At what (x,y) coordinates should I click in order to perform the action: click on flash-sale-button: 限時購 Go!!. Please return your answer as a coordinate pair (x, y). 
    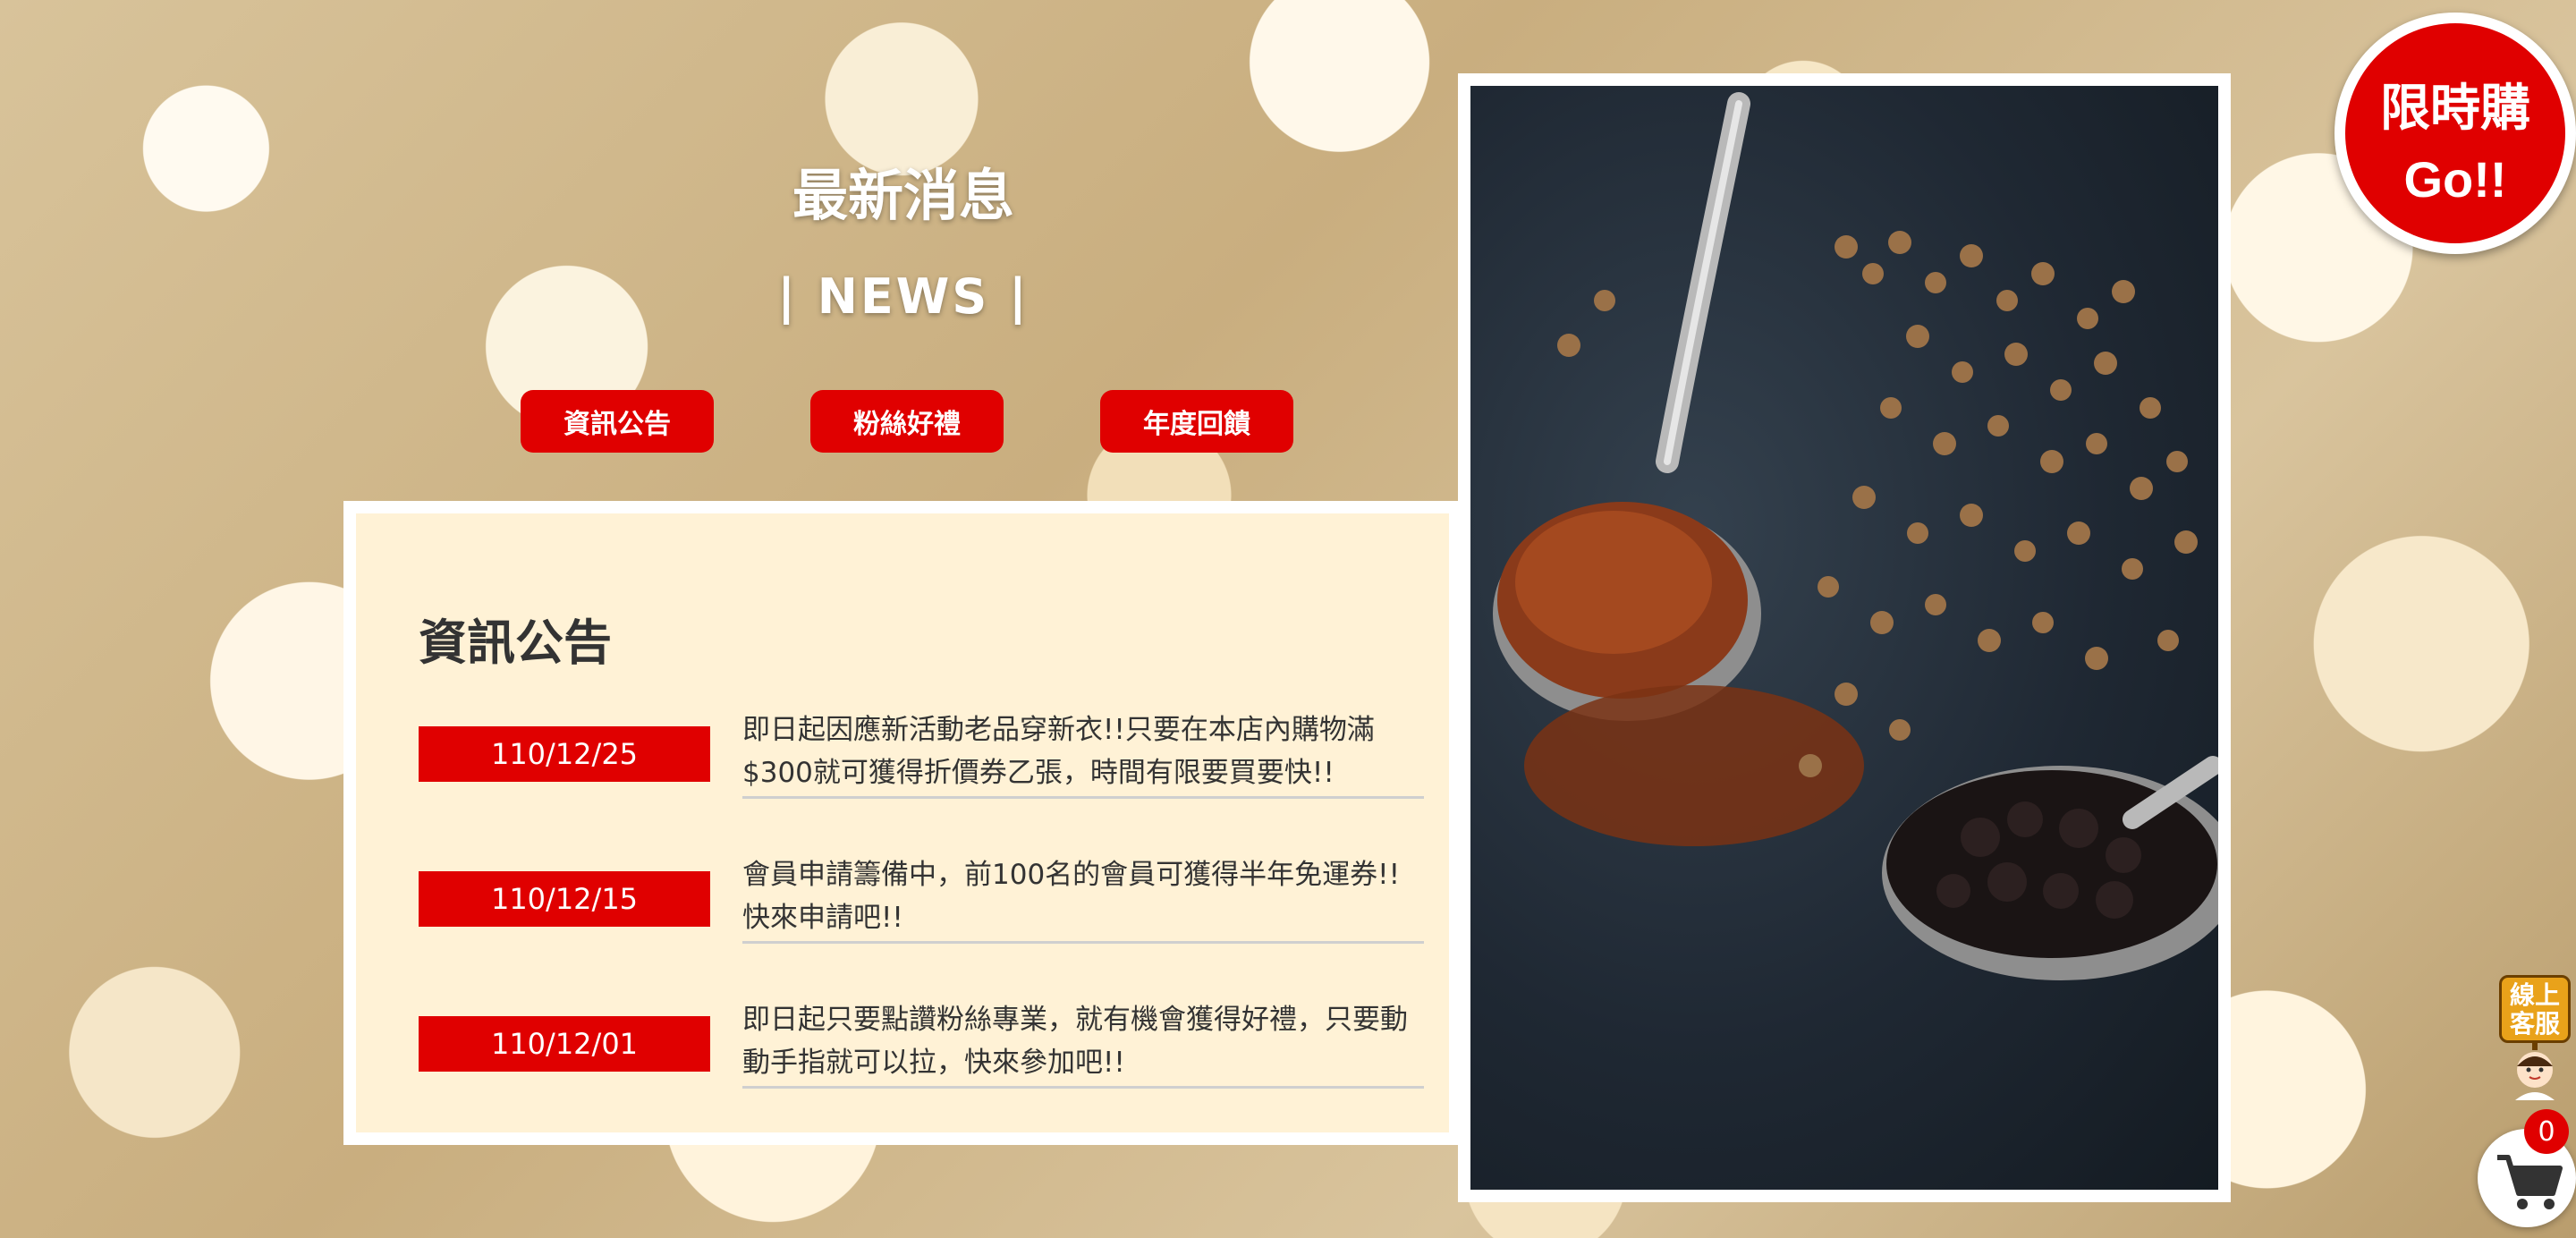
    Looking at the image, I should click on (2455, 133).